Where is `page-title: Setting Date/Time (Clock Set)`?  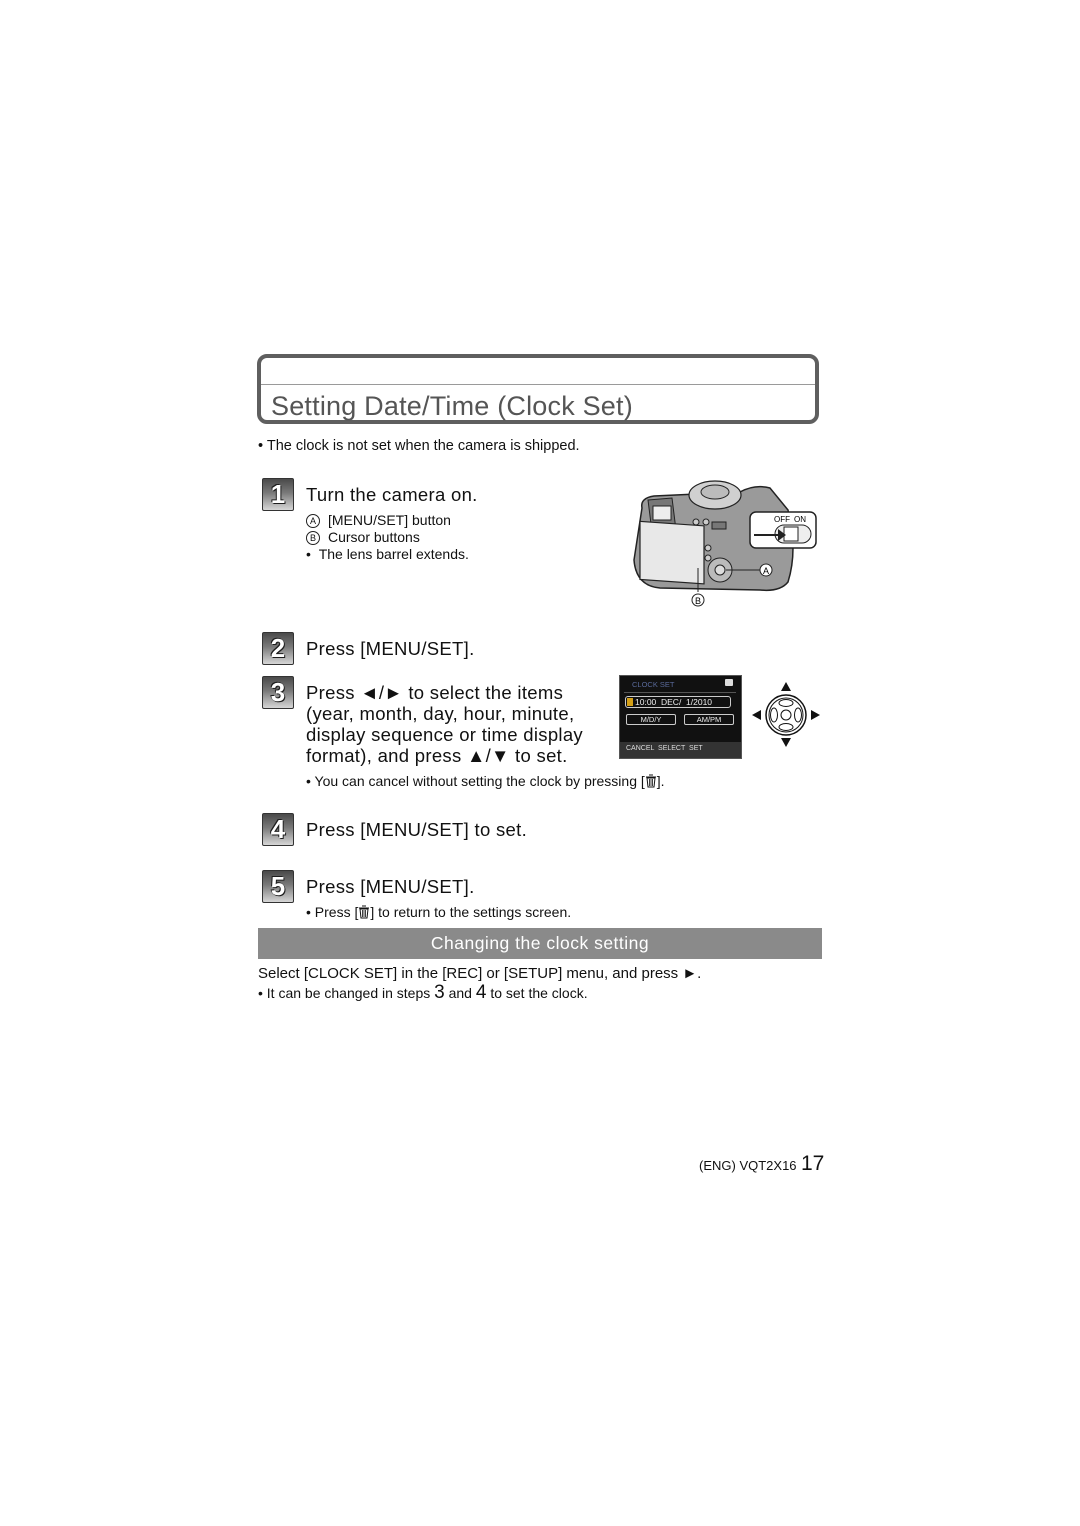
page-title: Setting Date/Time (Clock Set) is located at coordinates (452, 406).